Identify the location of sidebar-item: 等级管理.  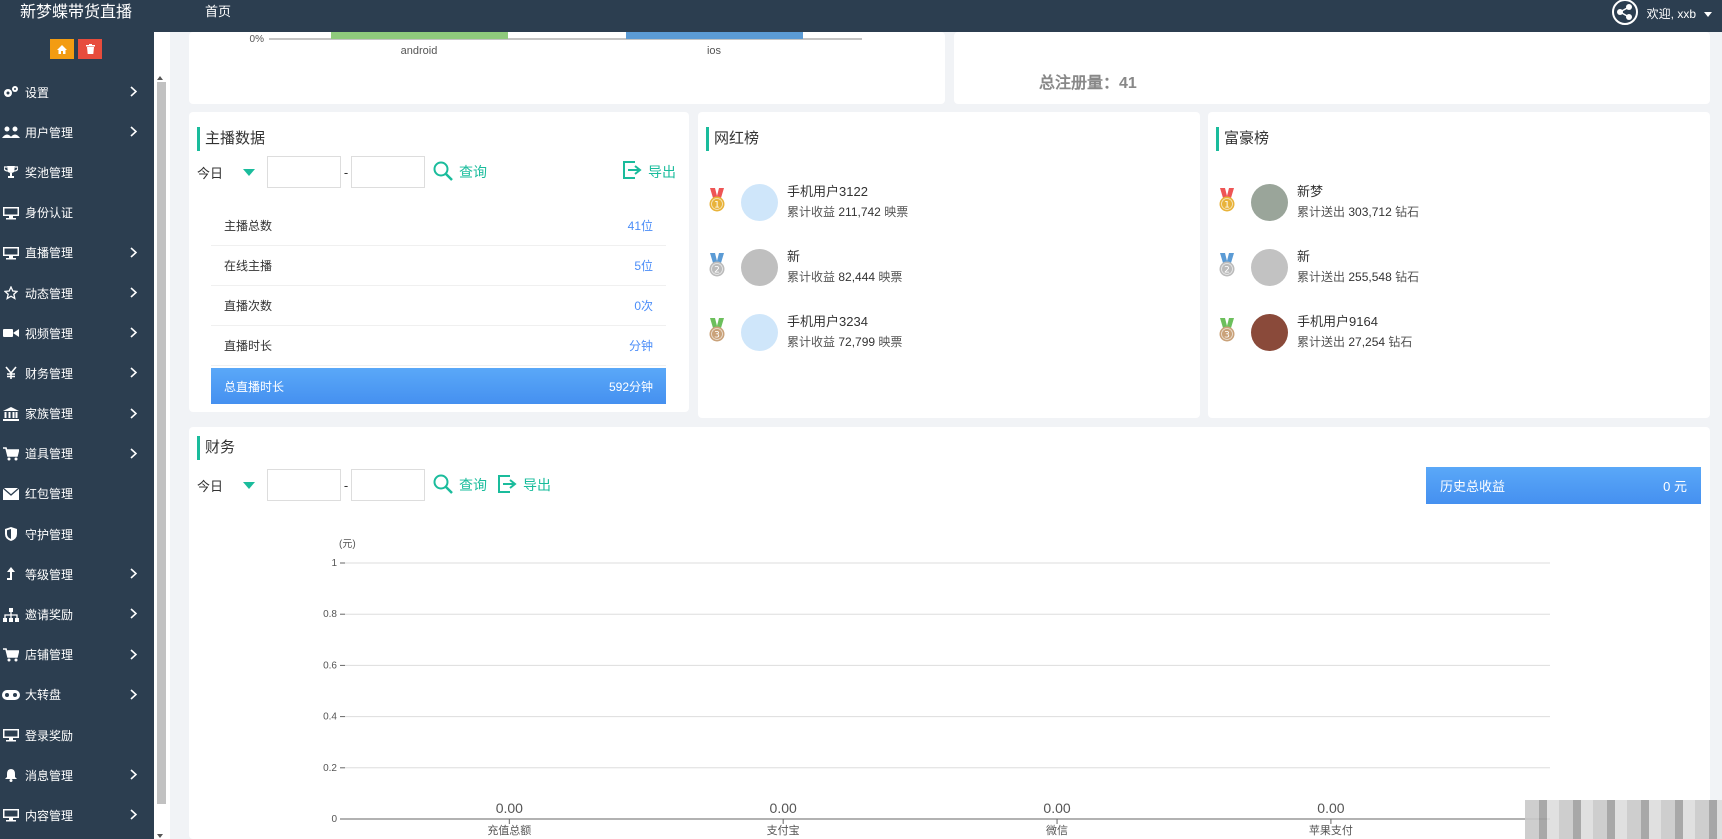
(77, 574).